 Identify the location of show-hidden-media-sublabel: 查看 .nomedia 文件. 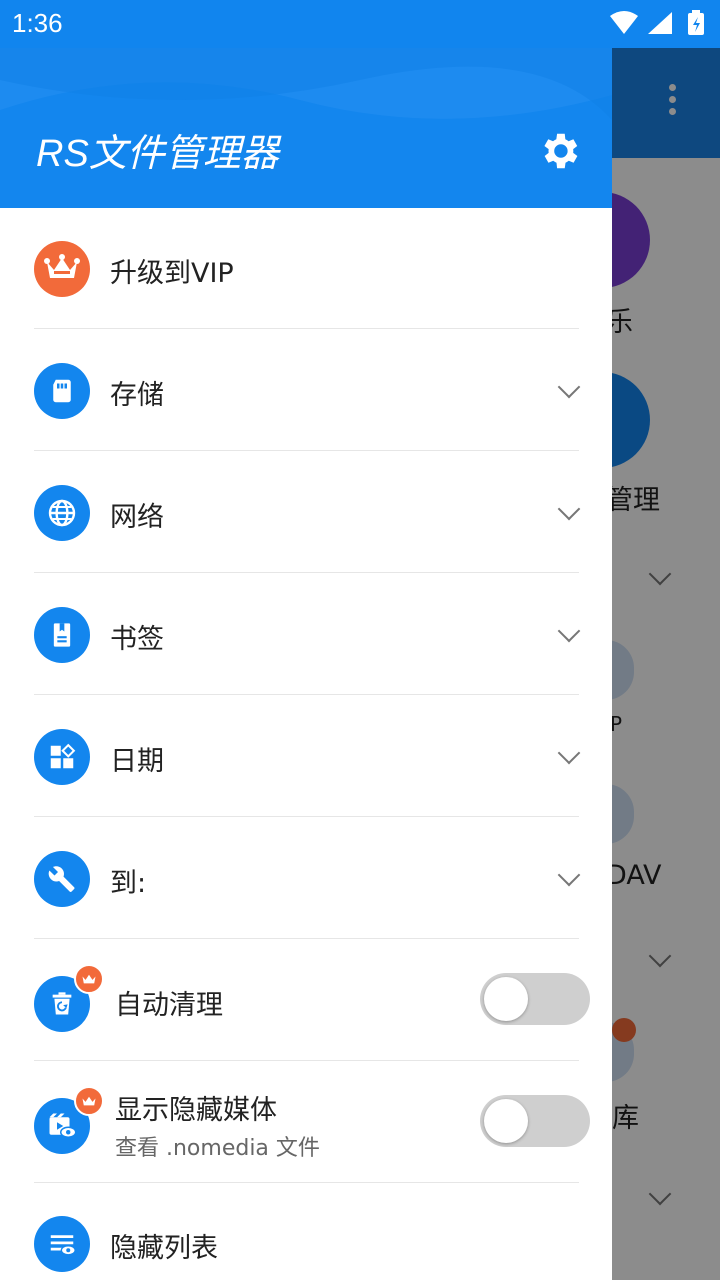
(217, 1148).